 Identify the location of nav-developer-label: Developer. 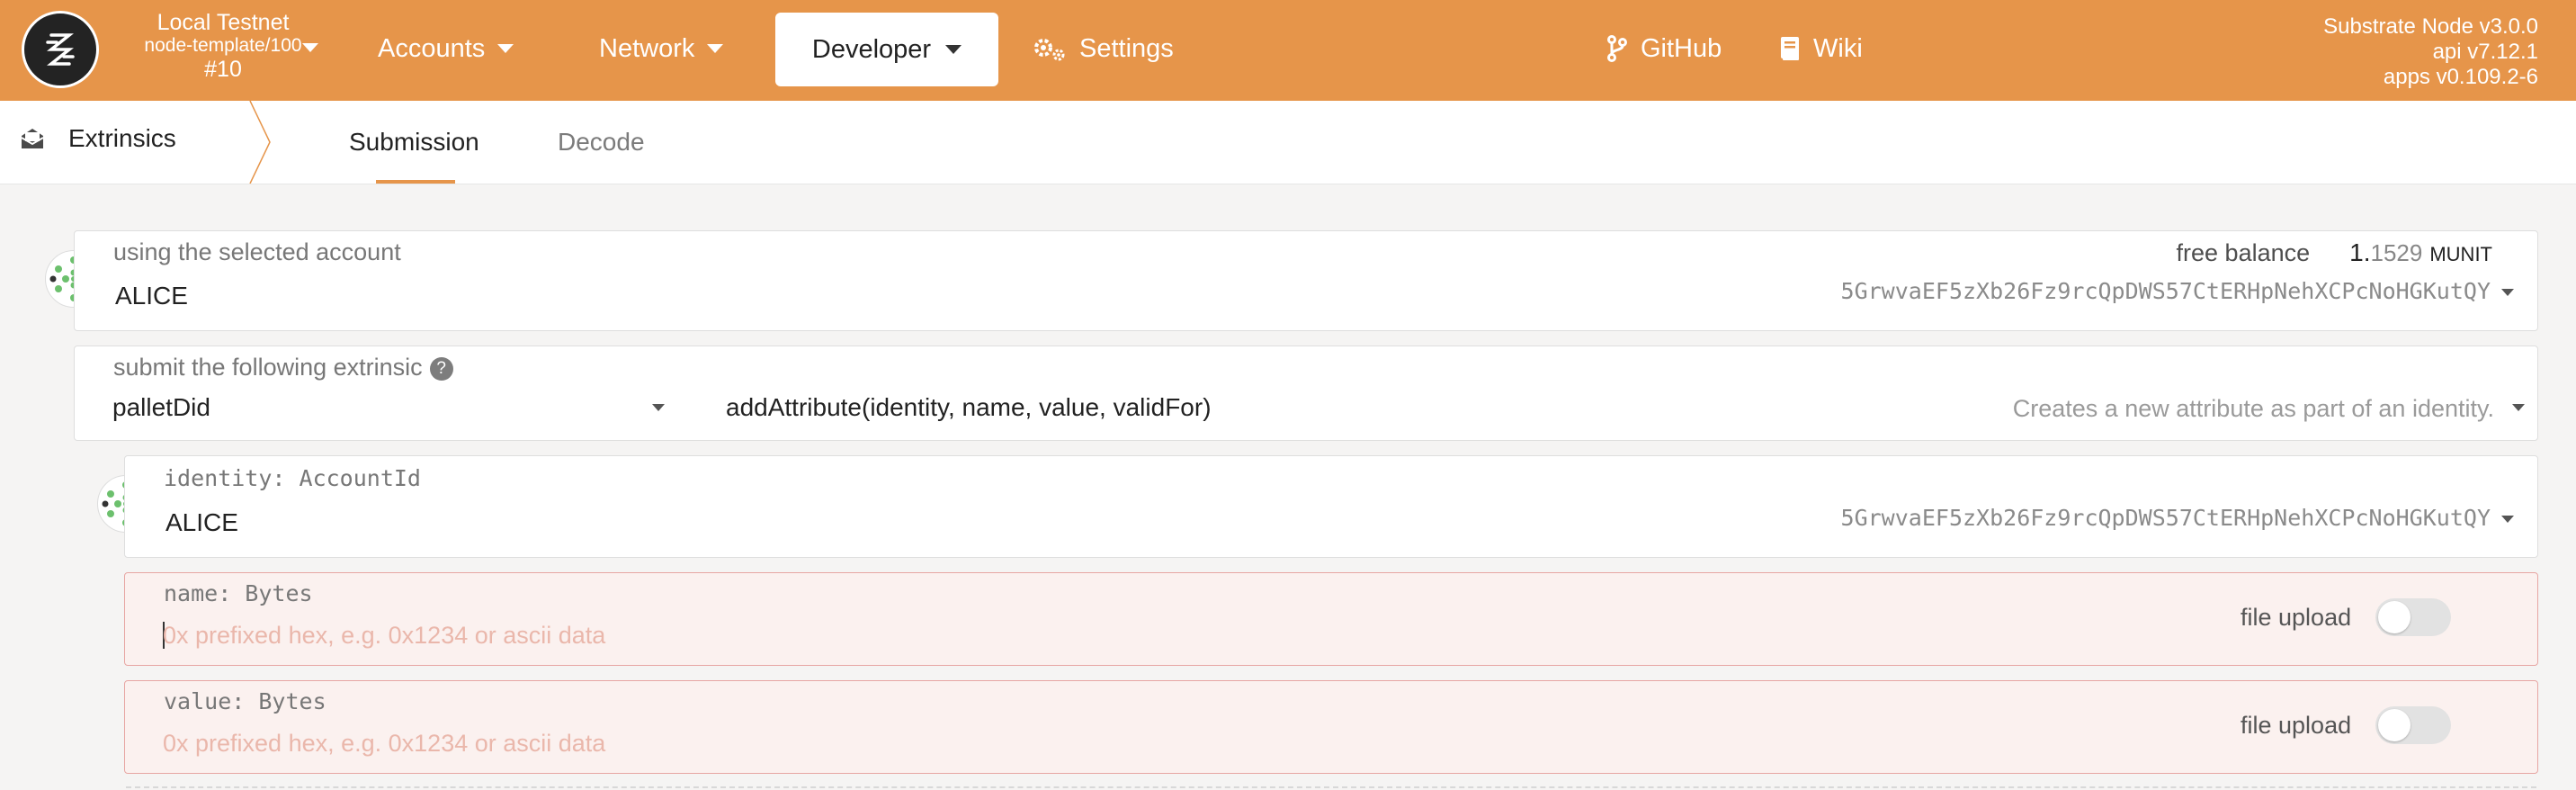
(871, 49).